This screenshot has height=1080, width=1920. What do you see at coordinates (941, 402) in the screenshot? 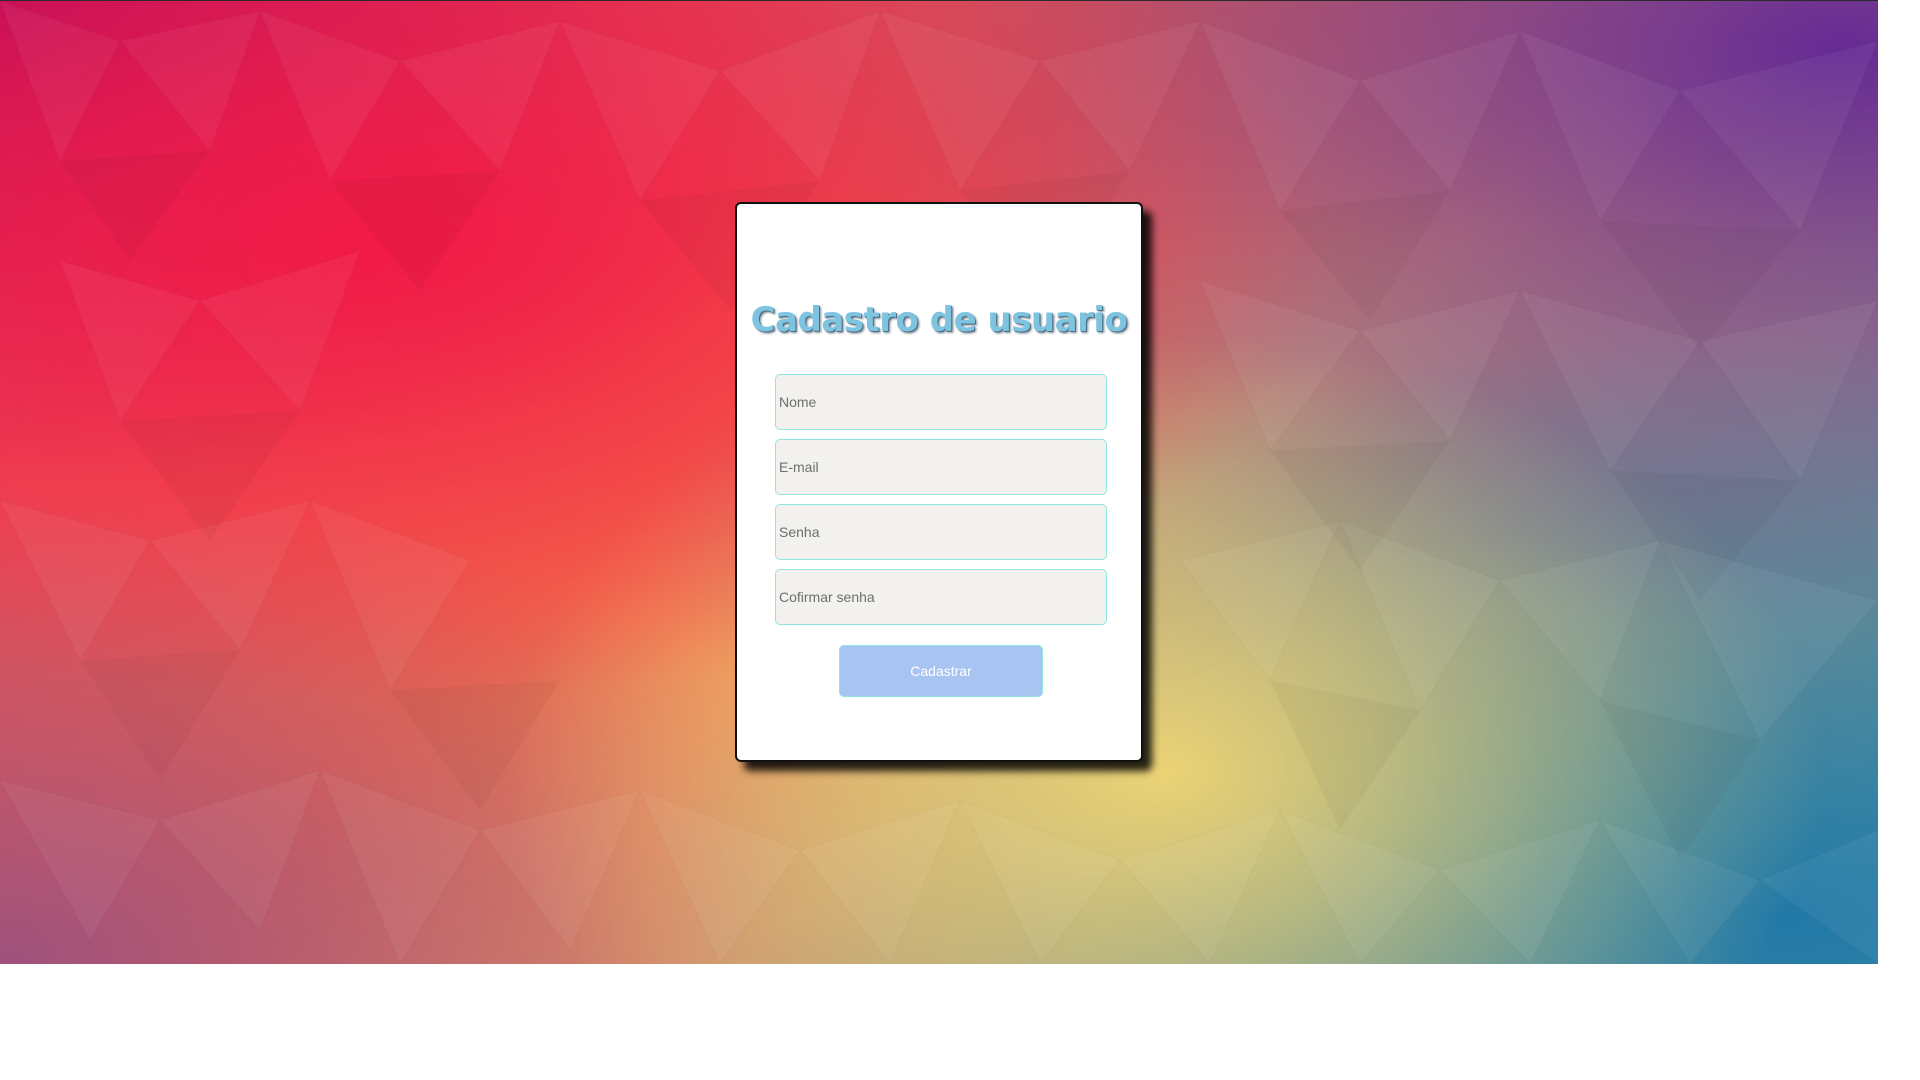
I see `name-input` at bounding box center [941, 402].